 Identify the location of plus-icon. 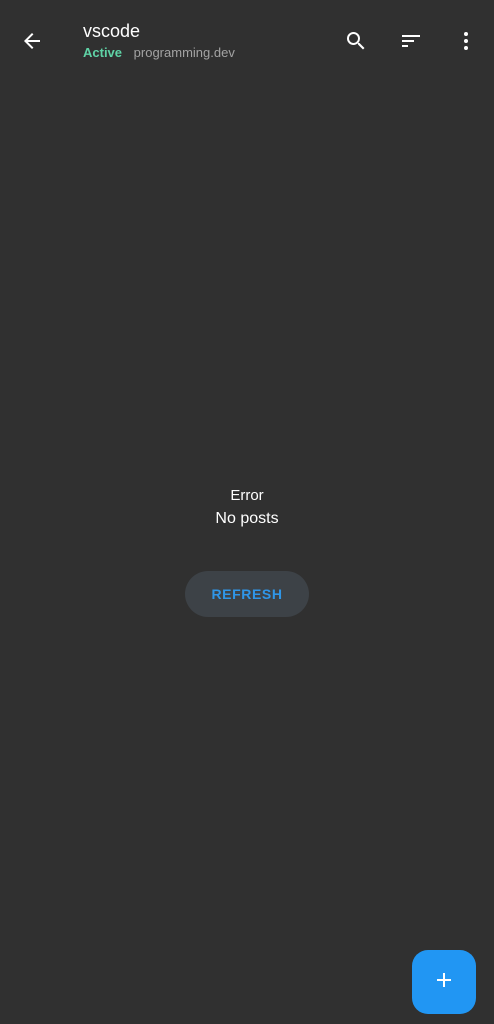
(444, 982).